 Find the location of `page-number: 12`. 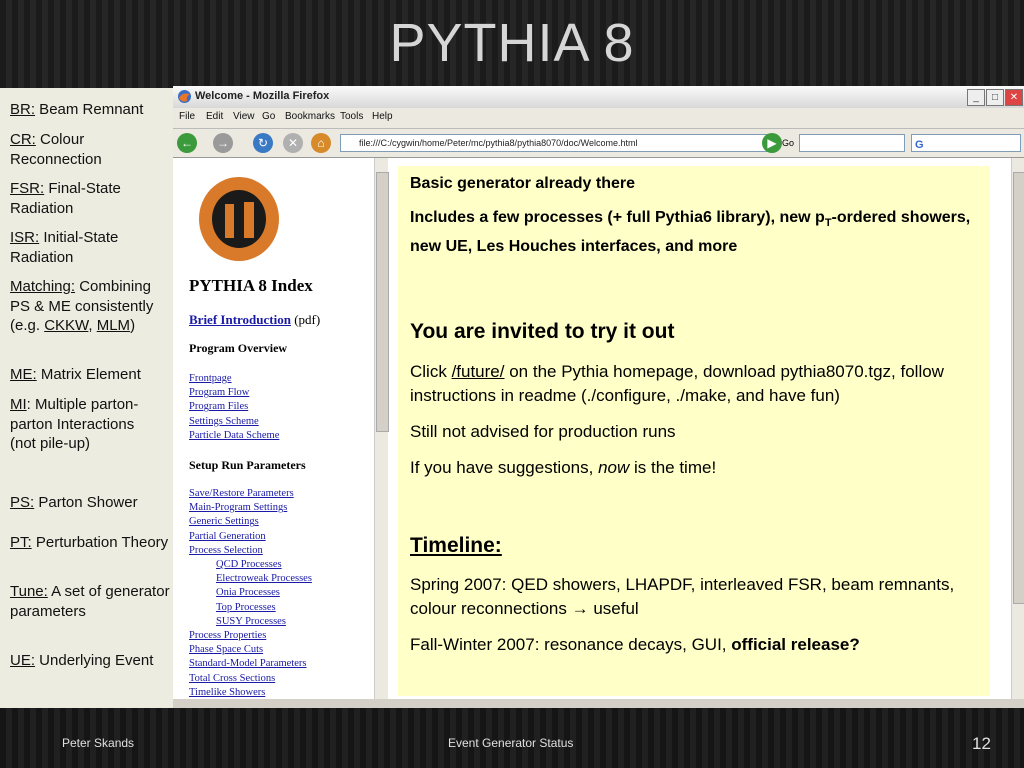

page-number: 12 is located at coordinates (981, 743).